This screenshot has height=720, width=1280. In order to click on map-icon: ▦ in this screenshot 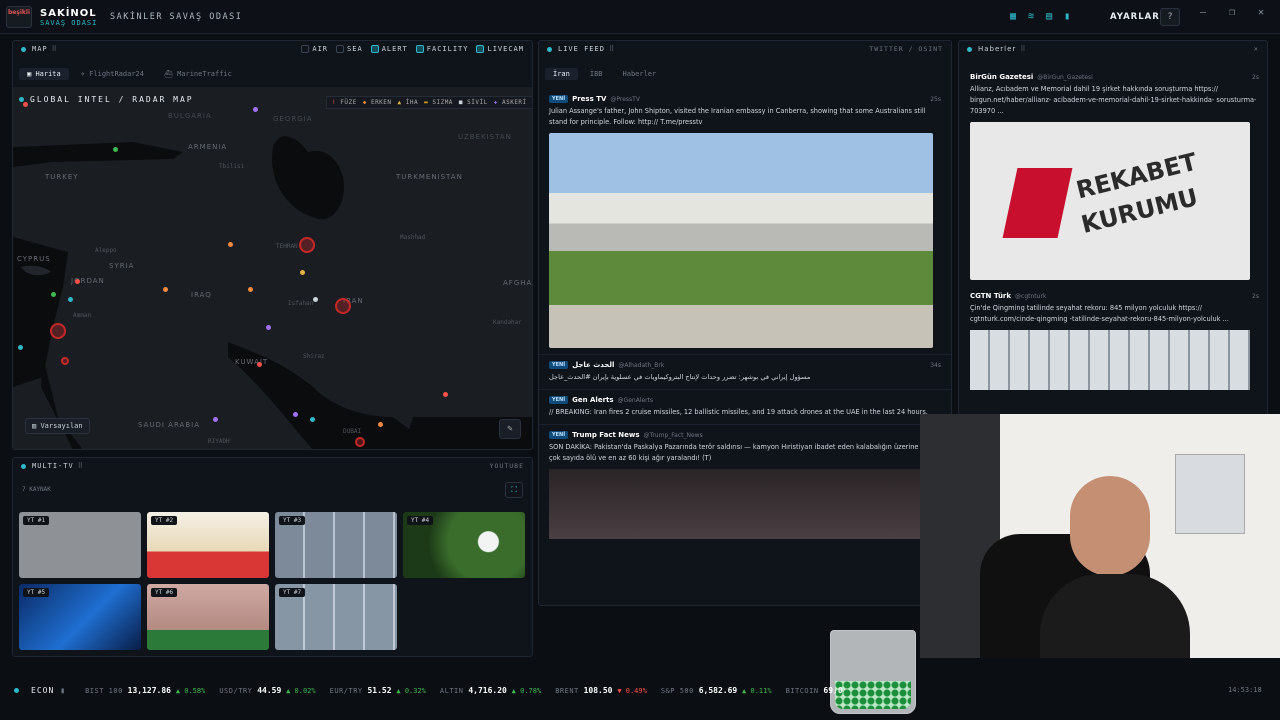, I will do `click(1013, 16)`.